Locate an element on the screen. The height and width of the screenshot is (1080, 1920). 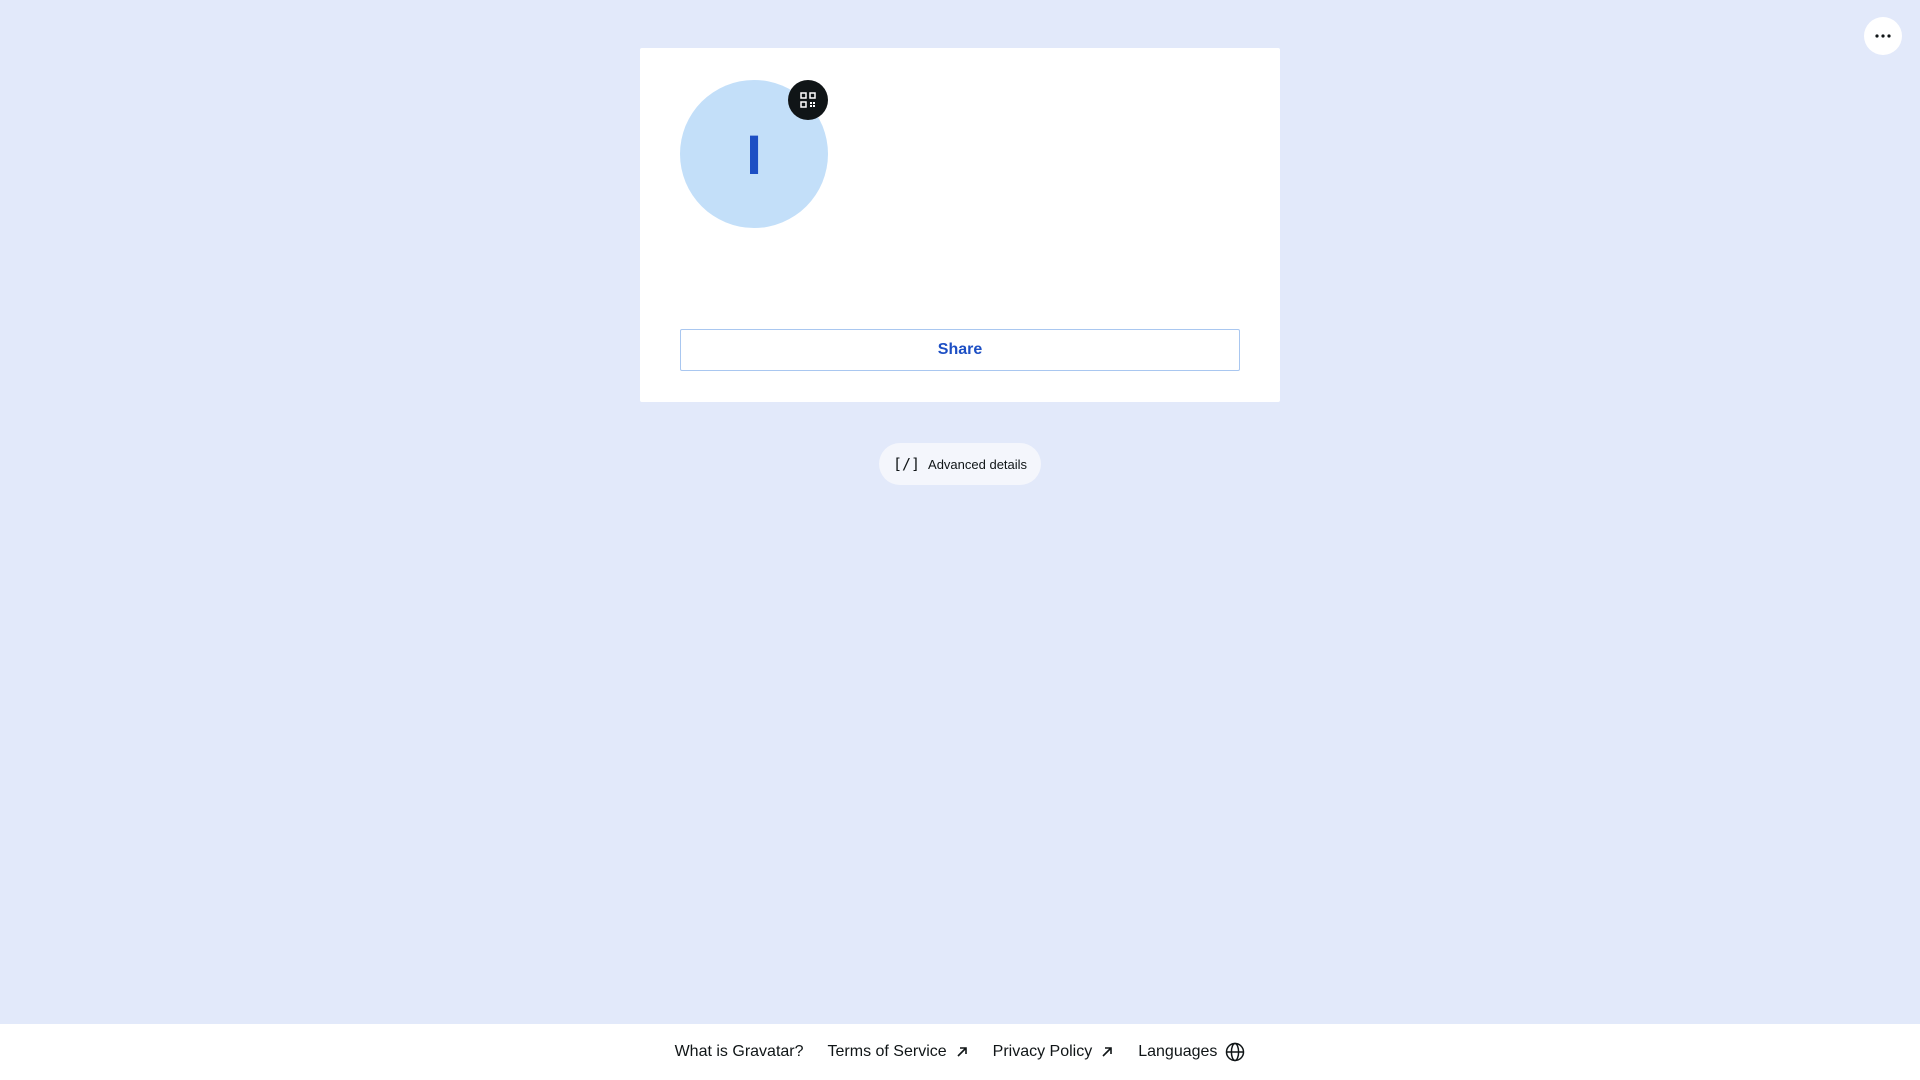
footer-link-terms: Terms of Service is located at coordinates (898, 1052).